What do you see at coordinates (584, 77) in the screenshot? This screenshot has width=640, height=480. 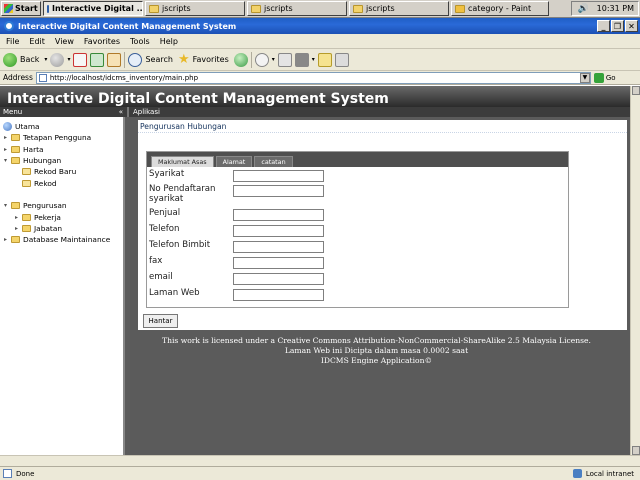 I see `chevron-down-icon: ▼` at bounding box center [584, 77].